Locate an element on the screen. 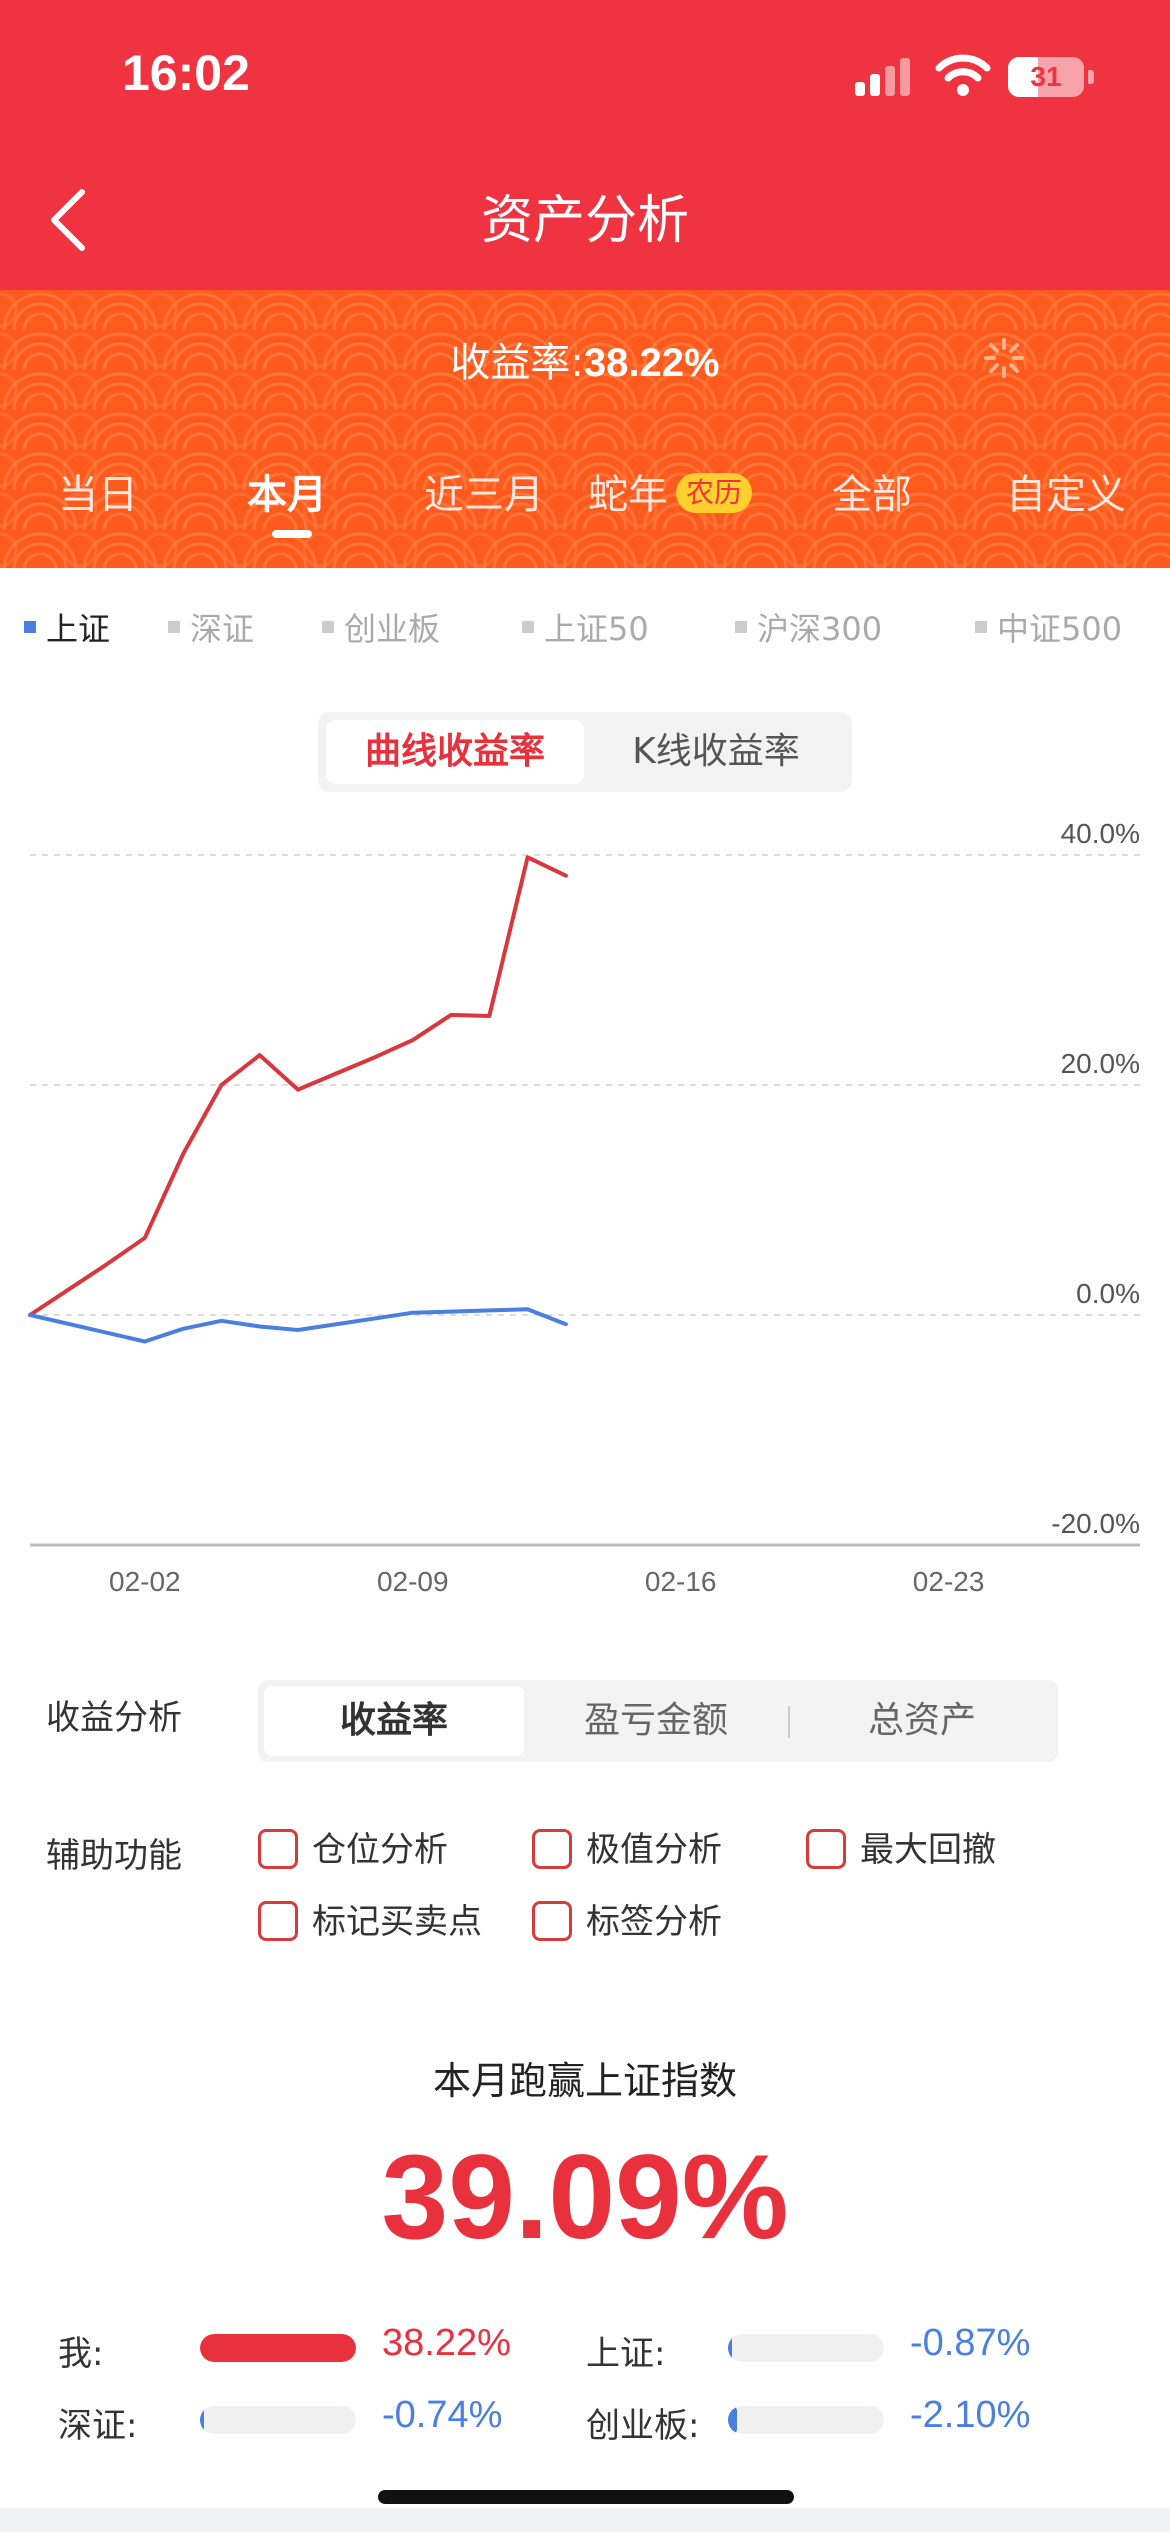  cmp-sh-fill is located at coordinates (730, 2348).